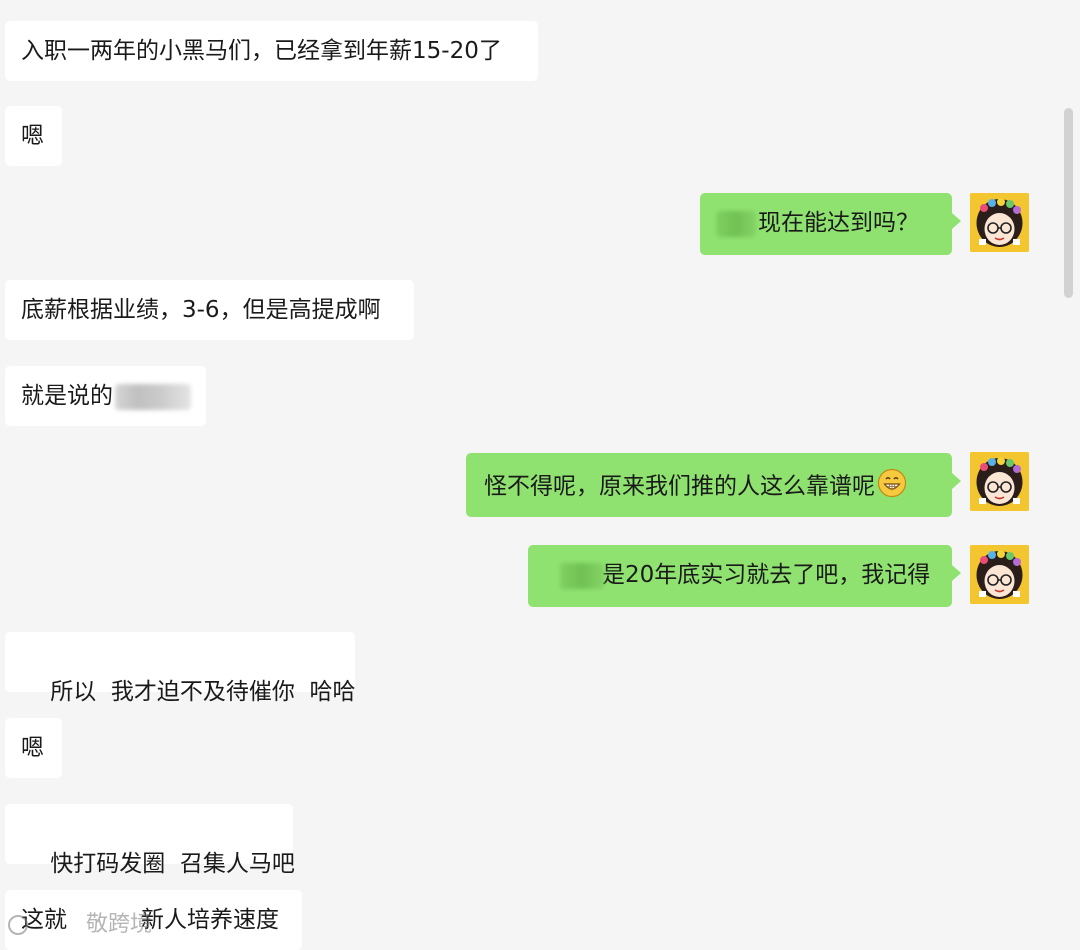 This screenshot has height=950, width=1080. I want to click on grinning-face-icon, so click(892, 487).